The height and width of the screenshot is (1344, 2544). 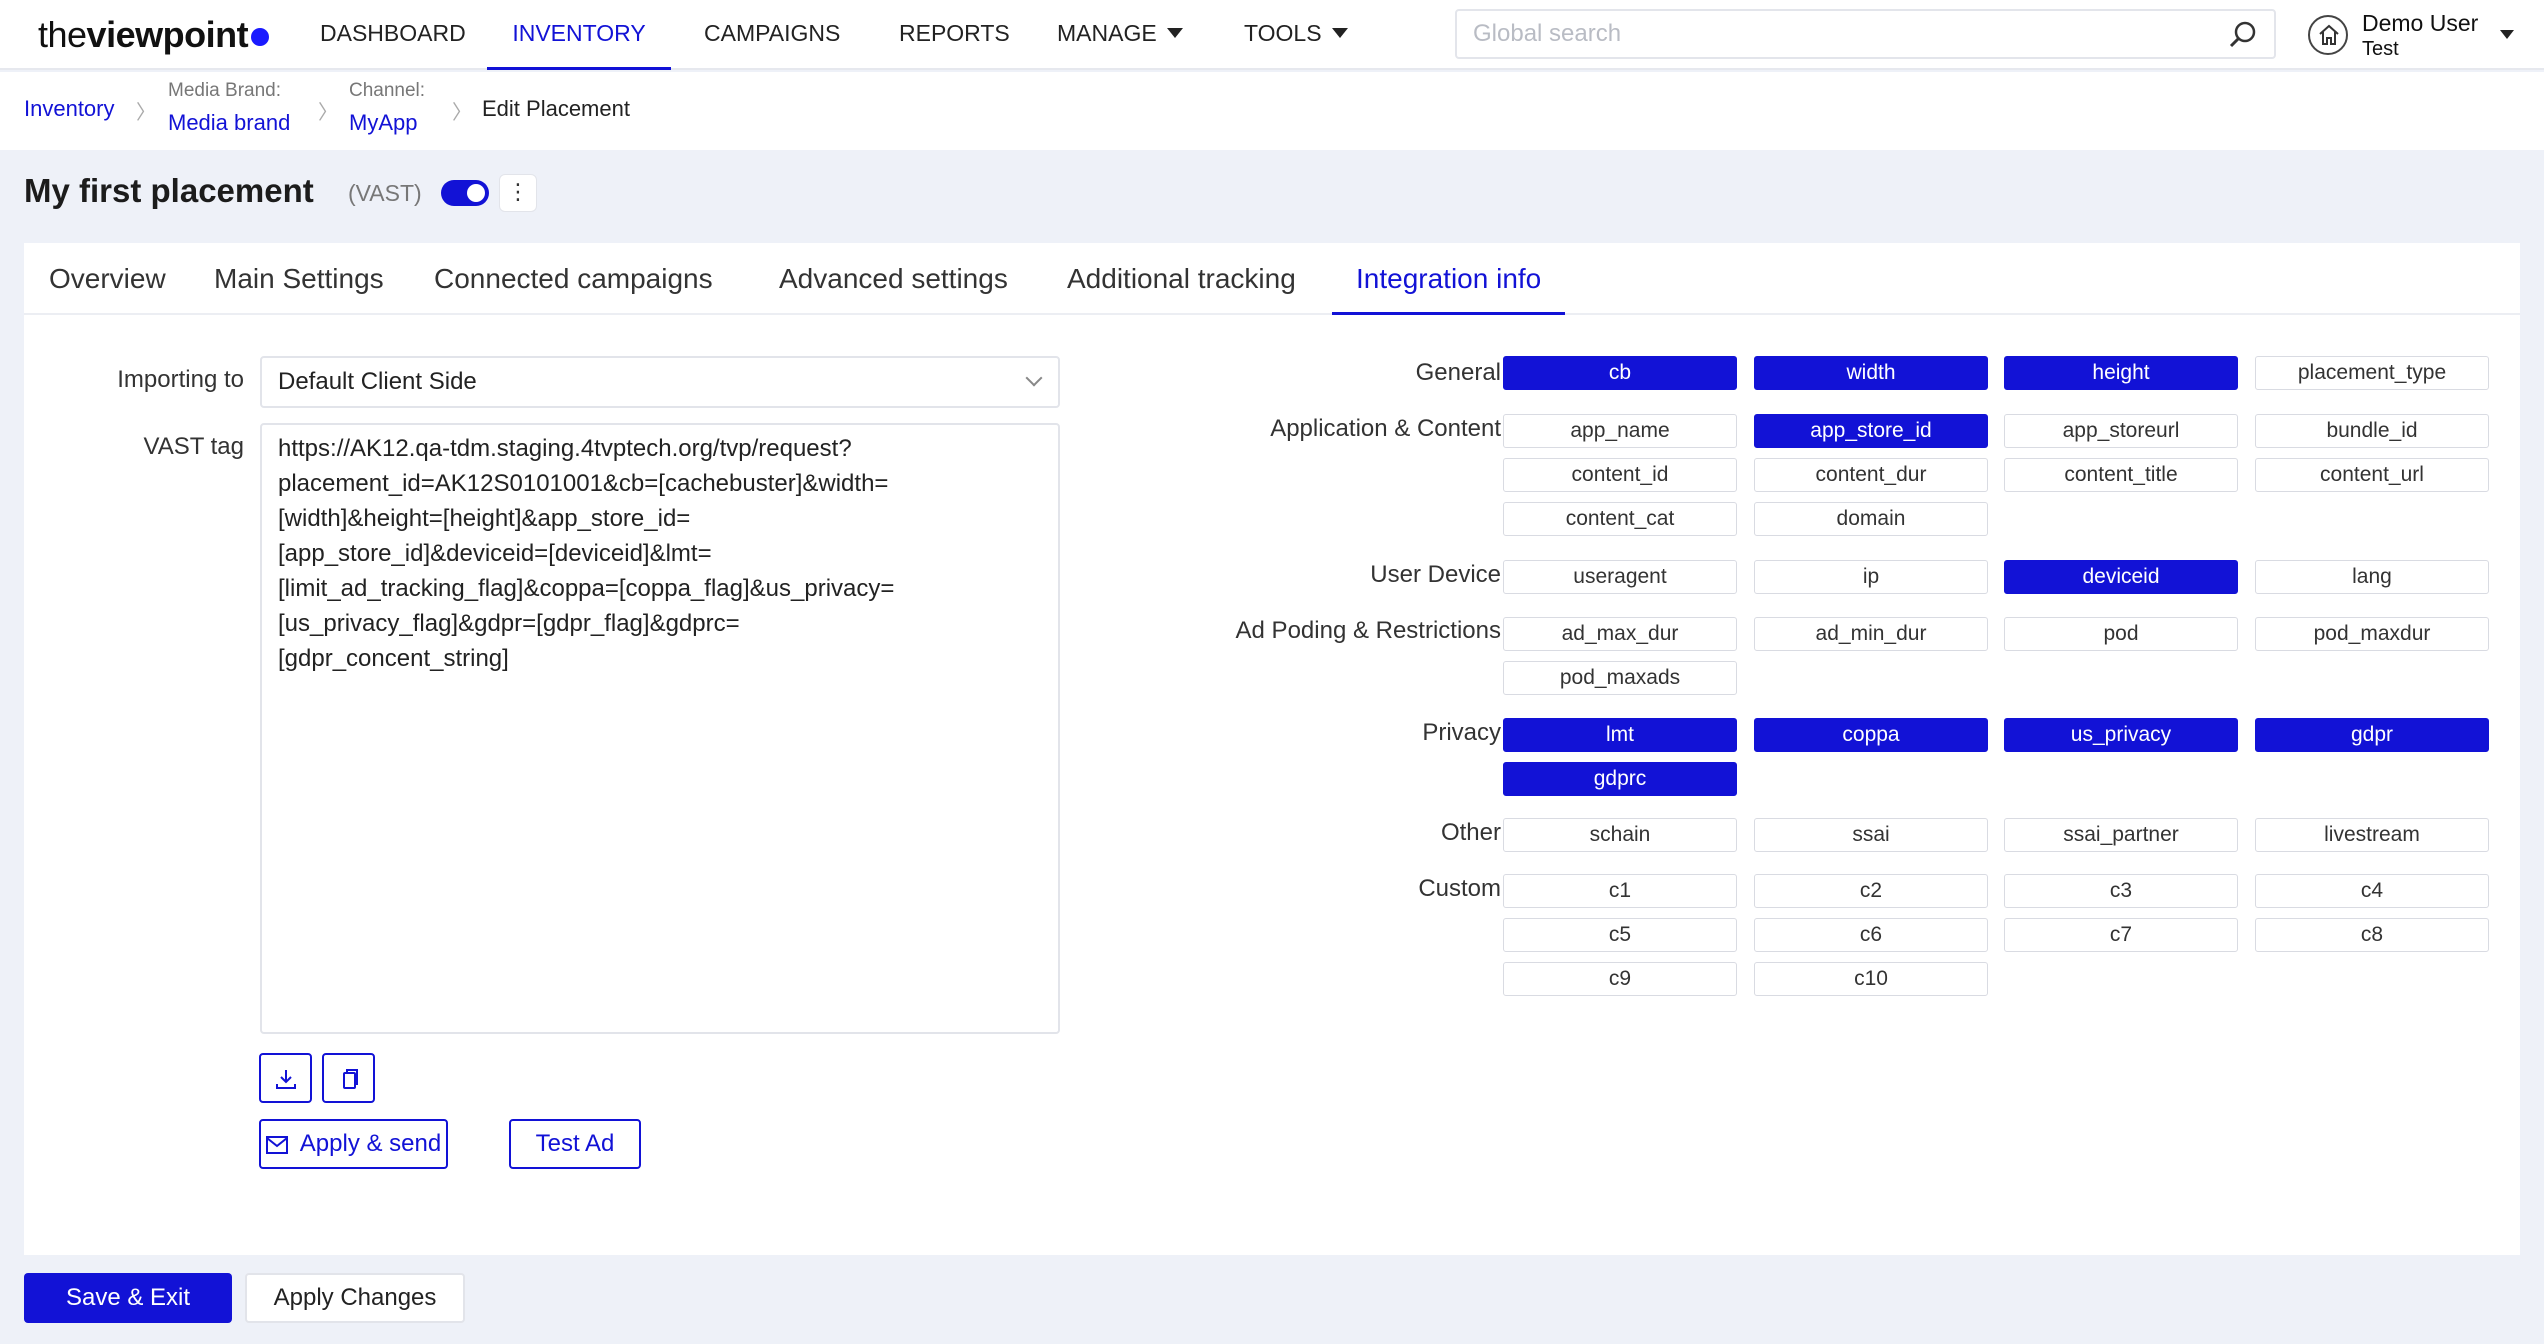 I want to click on nav-tools: TOOLS, so click(x=1296, y=35).